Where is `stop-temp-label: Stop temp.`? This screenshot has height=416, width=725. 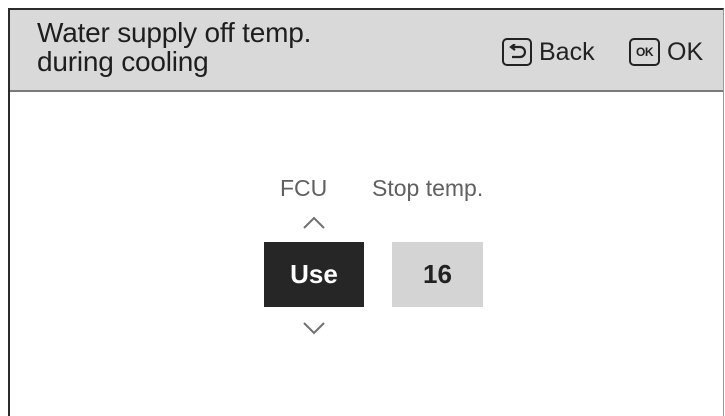 stop-temp-label: Stop temp. is located at coordinates (428, 188).